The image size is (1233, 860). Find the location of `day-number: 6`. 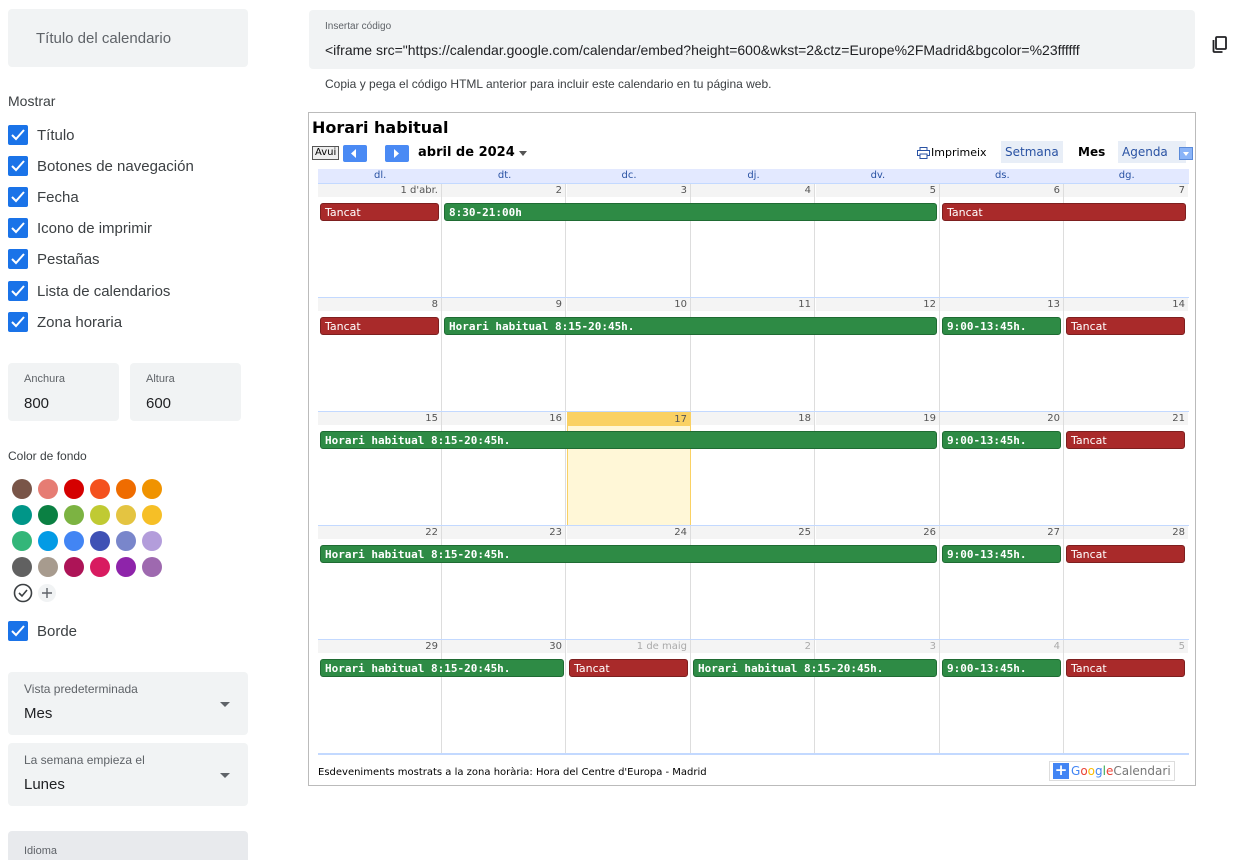

day-number: 6 is located at coordinates (1001, 190).